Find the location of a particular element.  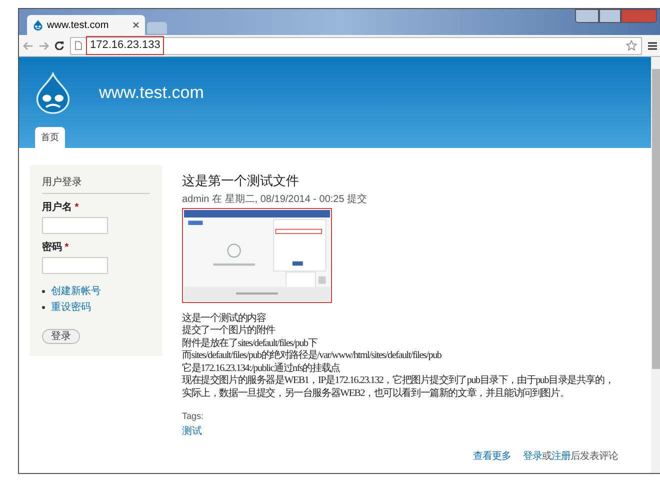

body-text: 提交了一个图片的附件 is located at coordinates (229, 331).